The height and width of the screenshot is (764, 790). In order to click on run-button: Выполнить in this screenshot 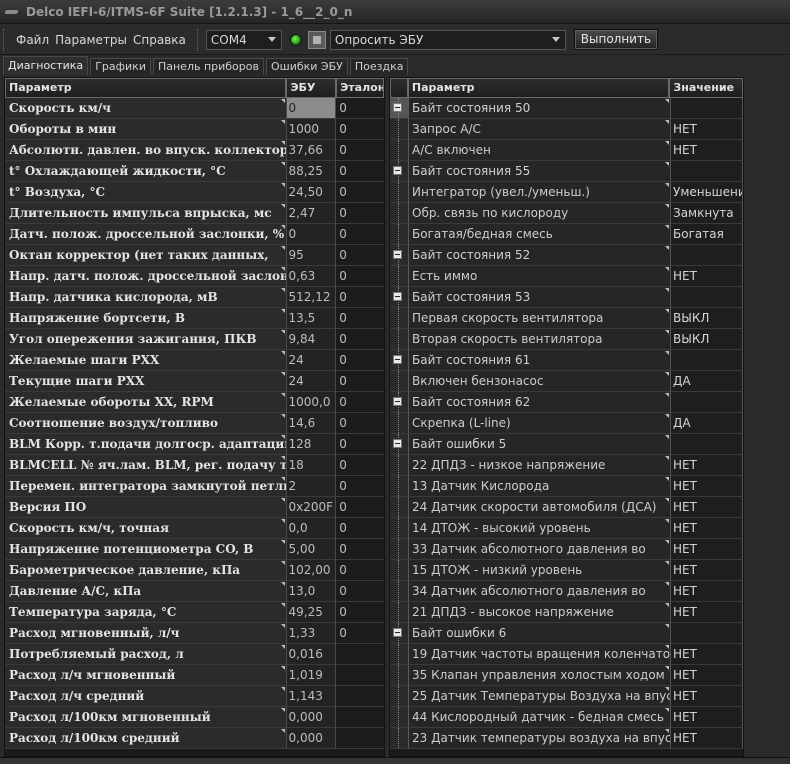, I will do `click(615, 39)`.